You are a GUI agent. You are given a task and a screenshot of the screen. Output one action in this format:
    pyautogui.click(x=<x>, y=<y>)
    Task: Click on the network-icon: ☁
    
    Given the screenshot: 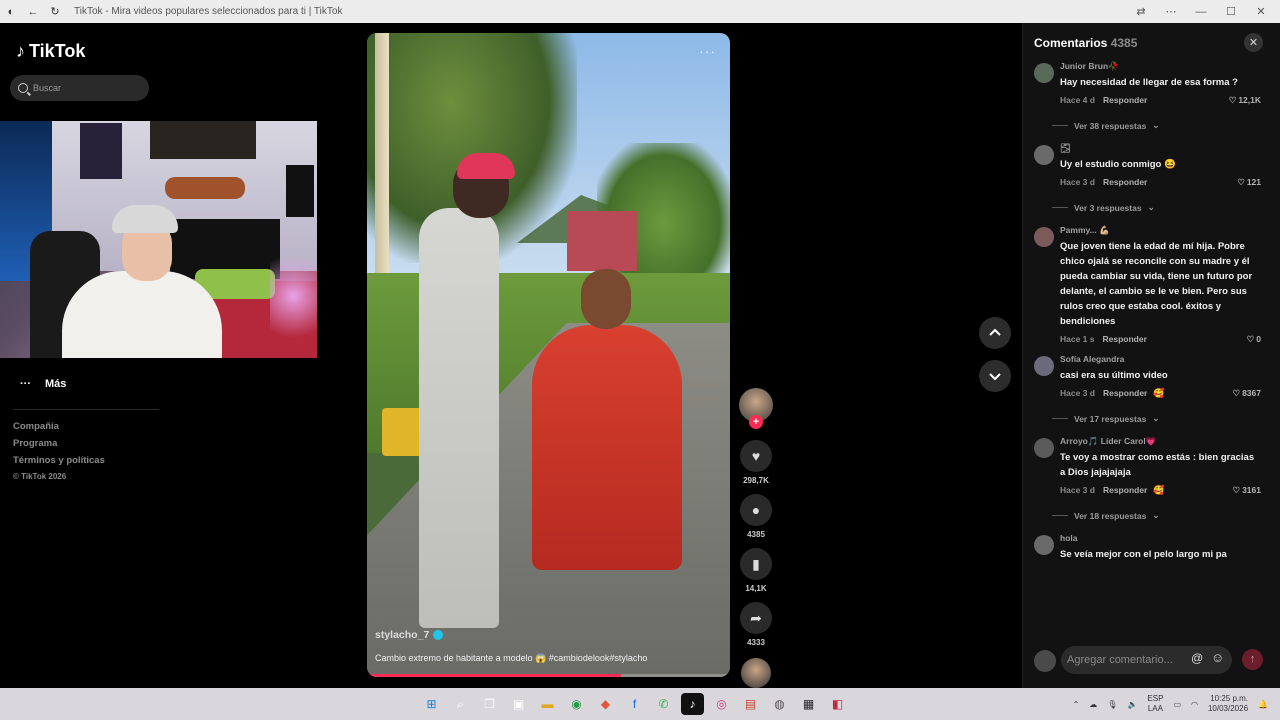 What is the action you would take?
    pyautogui.click(x=1093, y=704)
    